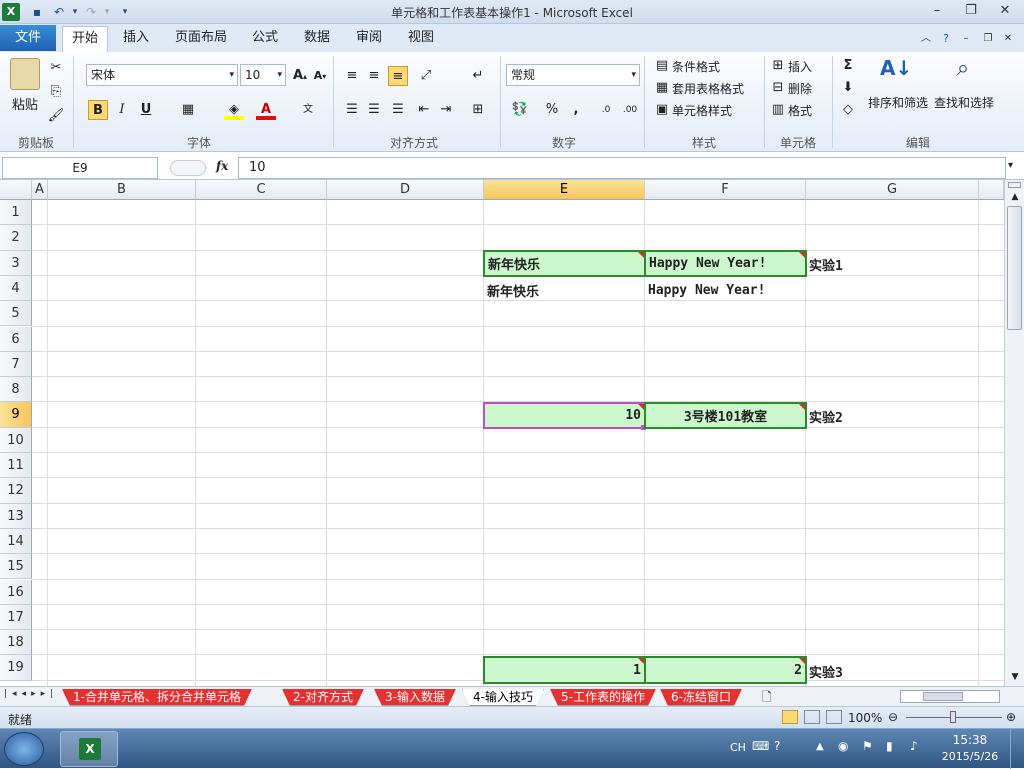 This screenshot has width=1024, height=769. I want to click on column-header-b: B, so click(122, 190).